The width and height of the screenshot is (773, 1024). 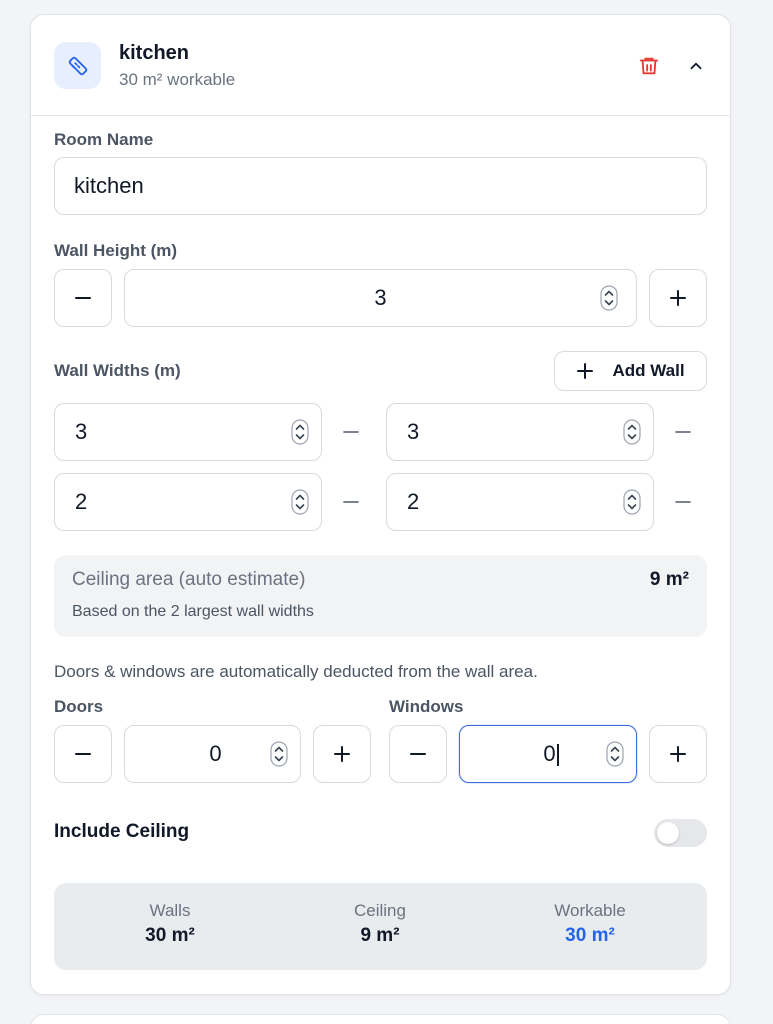 I want to click on room-title: kitchen, so click(x=154, y=53).